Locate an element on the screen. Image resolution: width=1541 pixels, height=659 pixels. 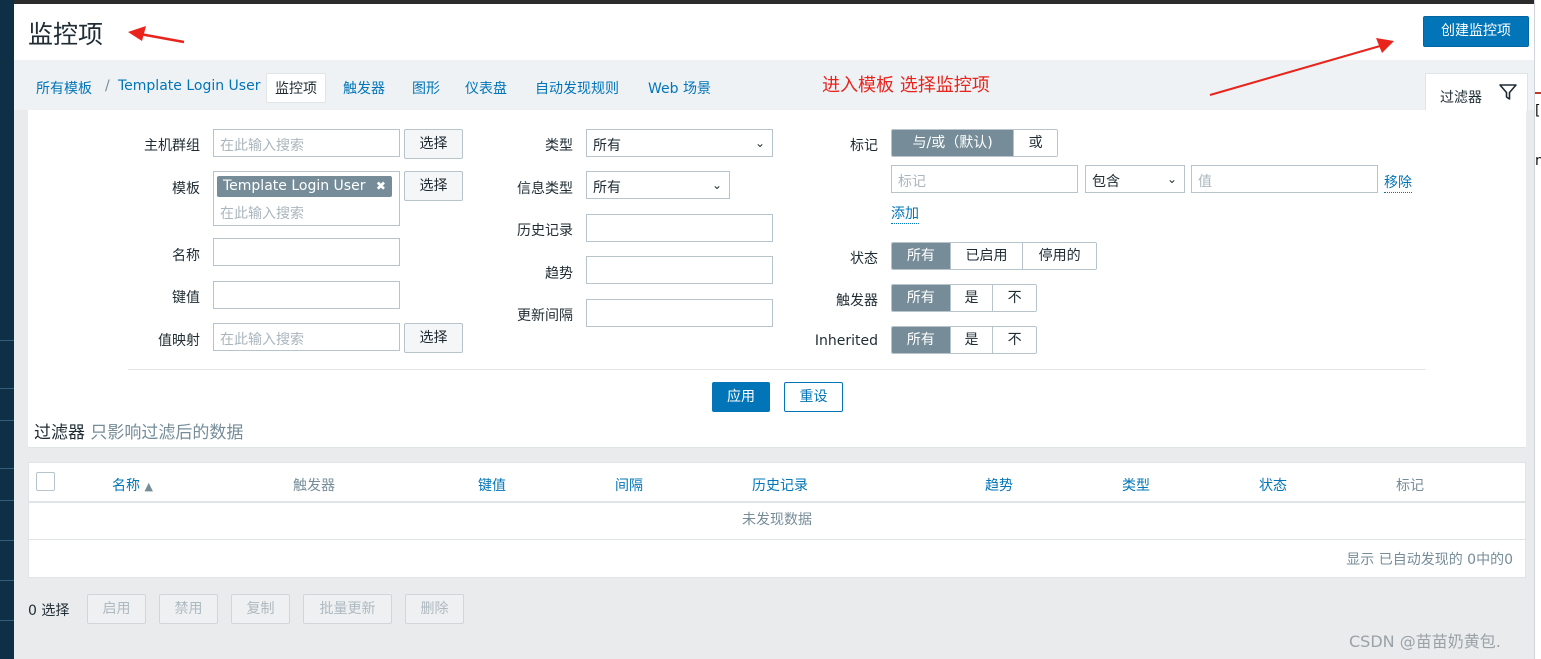
arrow-to-title is located at coordinates (156, 35).